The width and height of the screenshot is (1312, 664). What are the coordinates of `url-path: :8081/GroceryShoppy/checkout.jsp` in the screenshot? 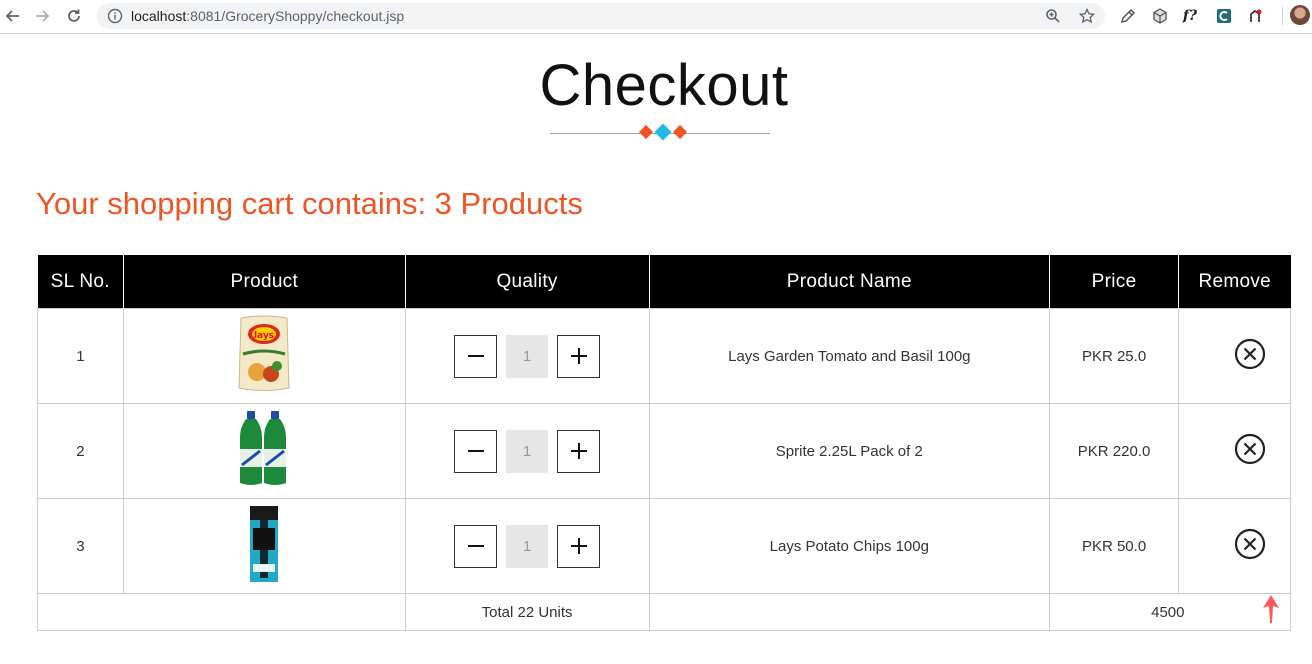 It's located at (295, 16).